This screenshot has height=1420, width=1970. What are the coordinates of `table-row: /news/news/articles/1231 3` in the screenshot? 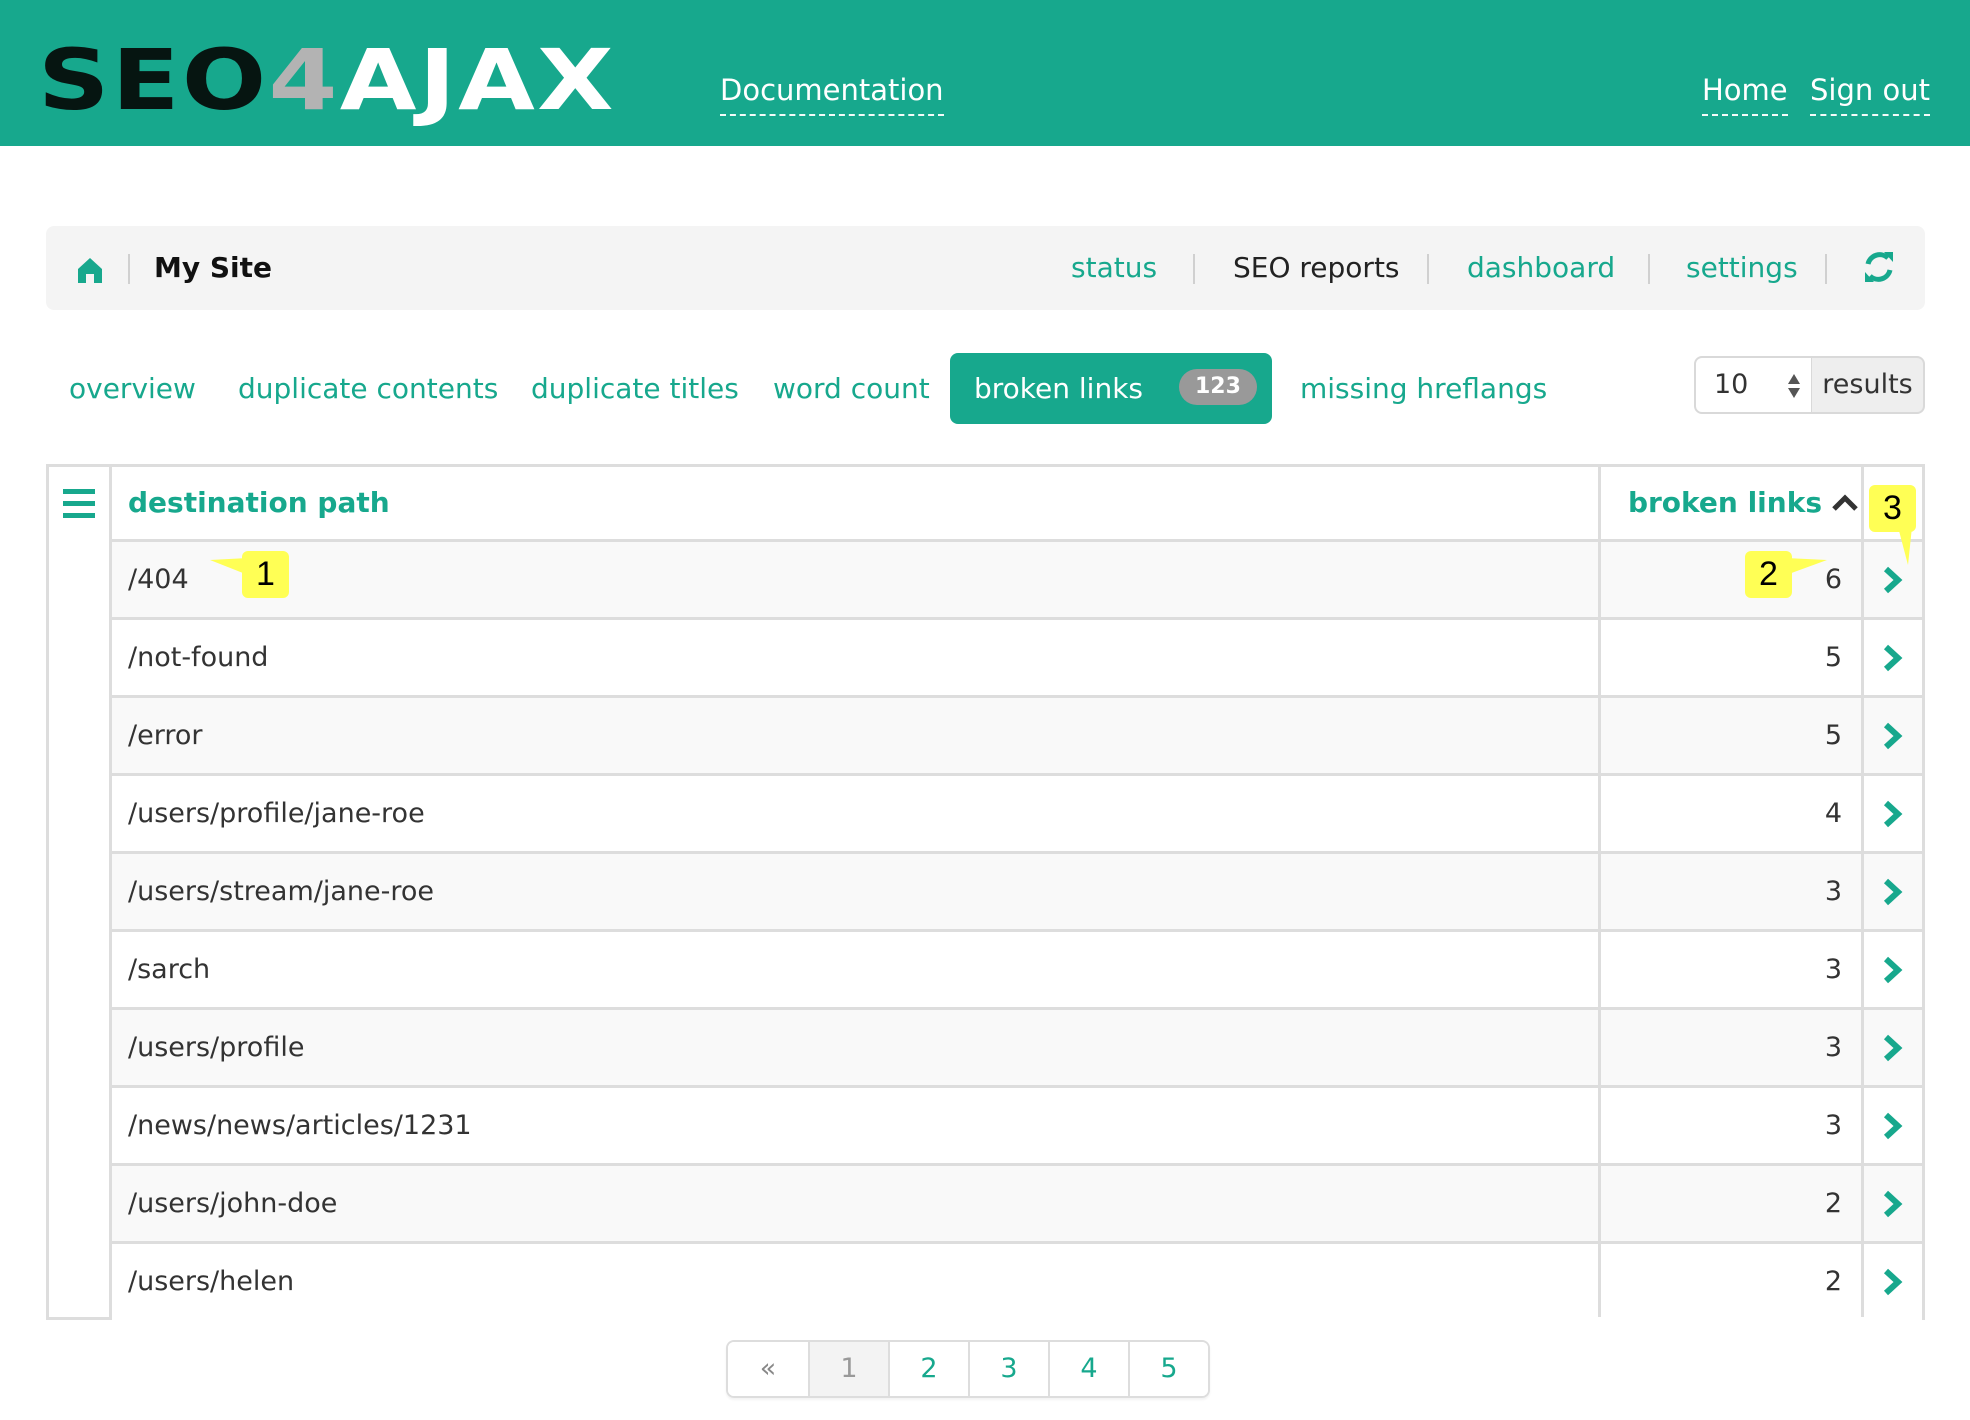 It's located at (1017, 1127).